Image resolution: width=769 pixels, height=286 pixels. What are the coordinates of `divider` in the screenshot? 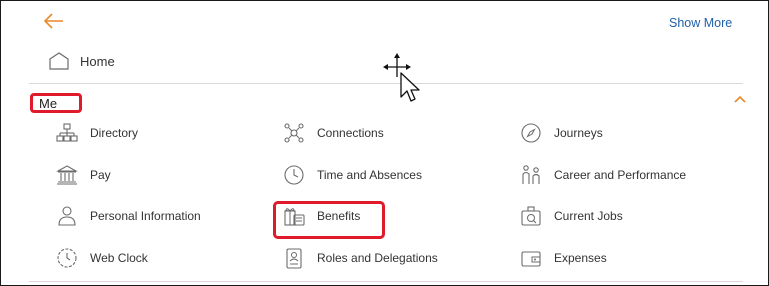 It's located at (386, 281).